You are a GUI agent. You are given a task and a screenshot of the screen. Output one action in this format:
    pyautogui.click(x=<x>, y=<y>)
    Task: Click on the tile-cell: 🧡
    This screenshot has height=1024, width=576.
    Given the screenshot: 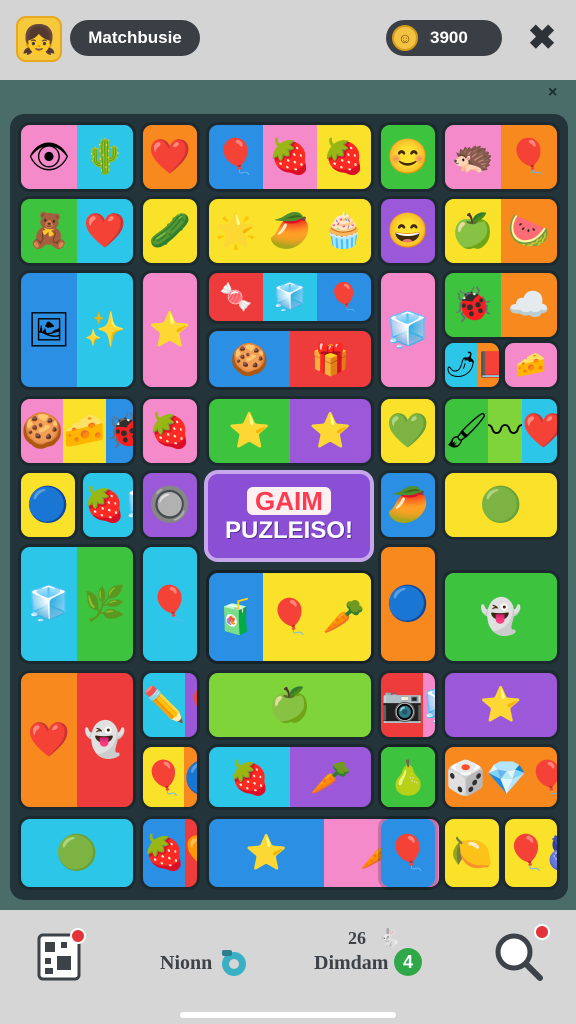 What is the action you would take?
    pyautogui.click(x=191, y=853)
    